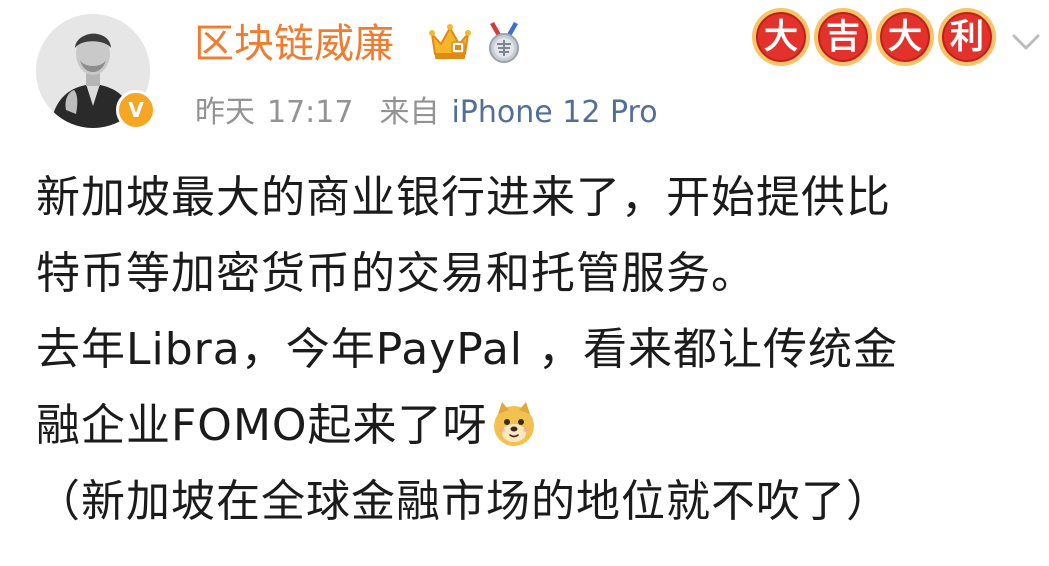 This screenshot has width=1049, height=566. I want to click on chevron-down-icon, so click(1026, 42).